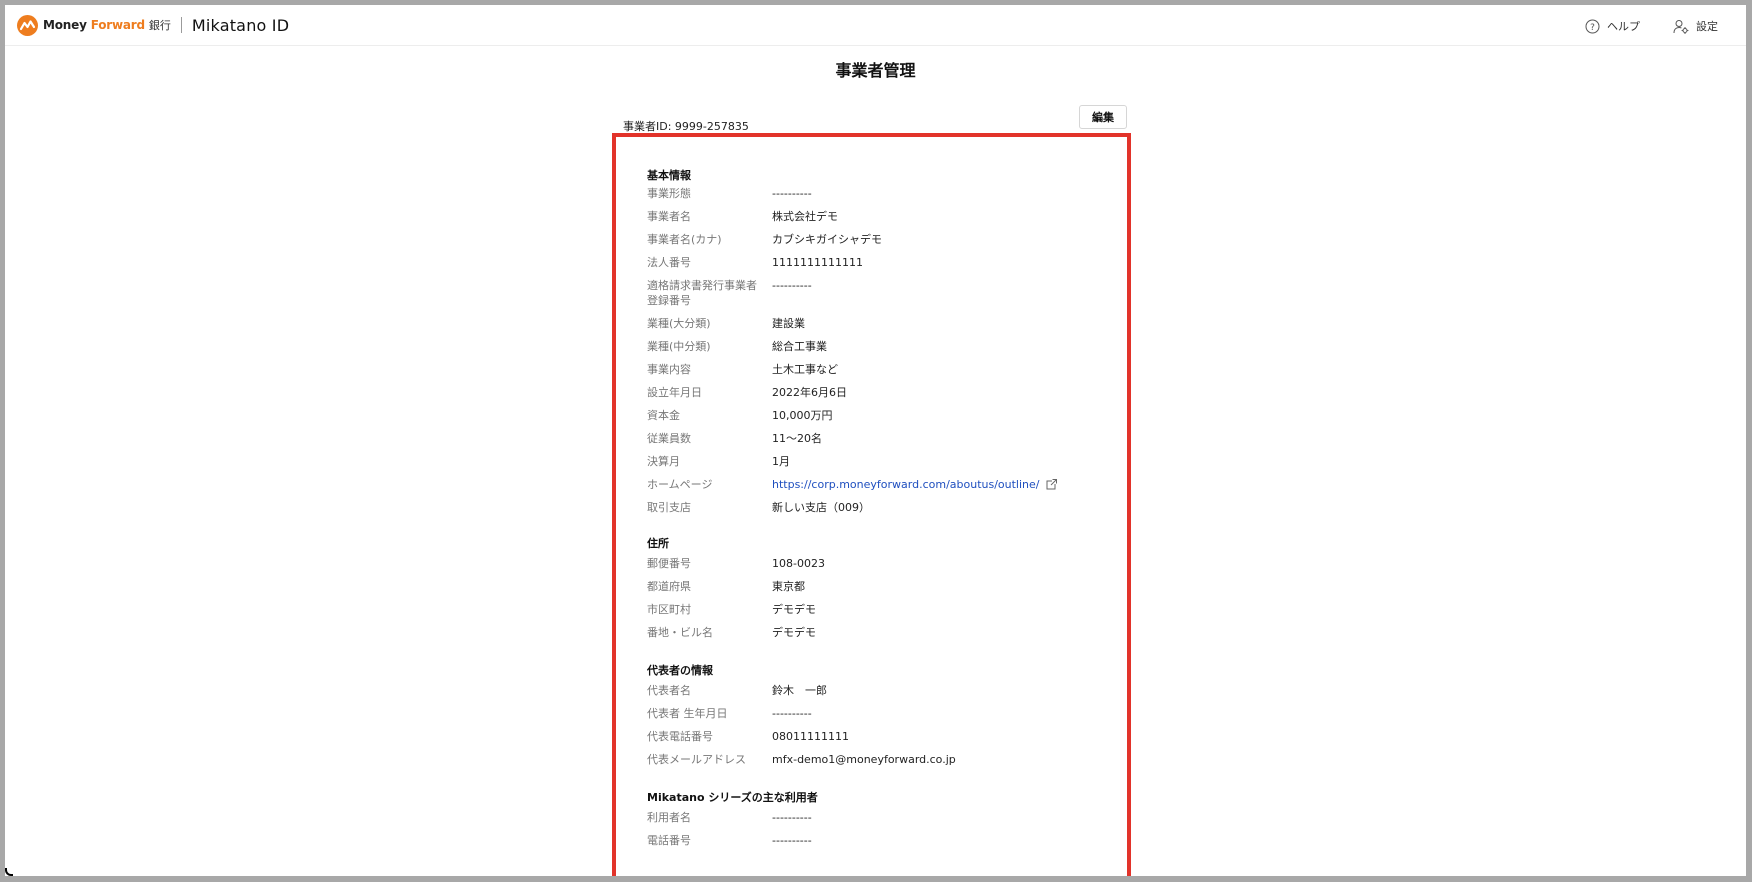  What do you see at coordinates (669, 438) in the screenshot?
I see `row-label: 従業員数` at bounding box center [669, 438].